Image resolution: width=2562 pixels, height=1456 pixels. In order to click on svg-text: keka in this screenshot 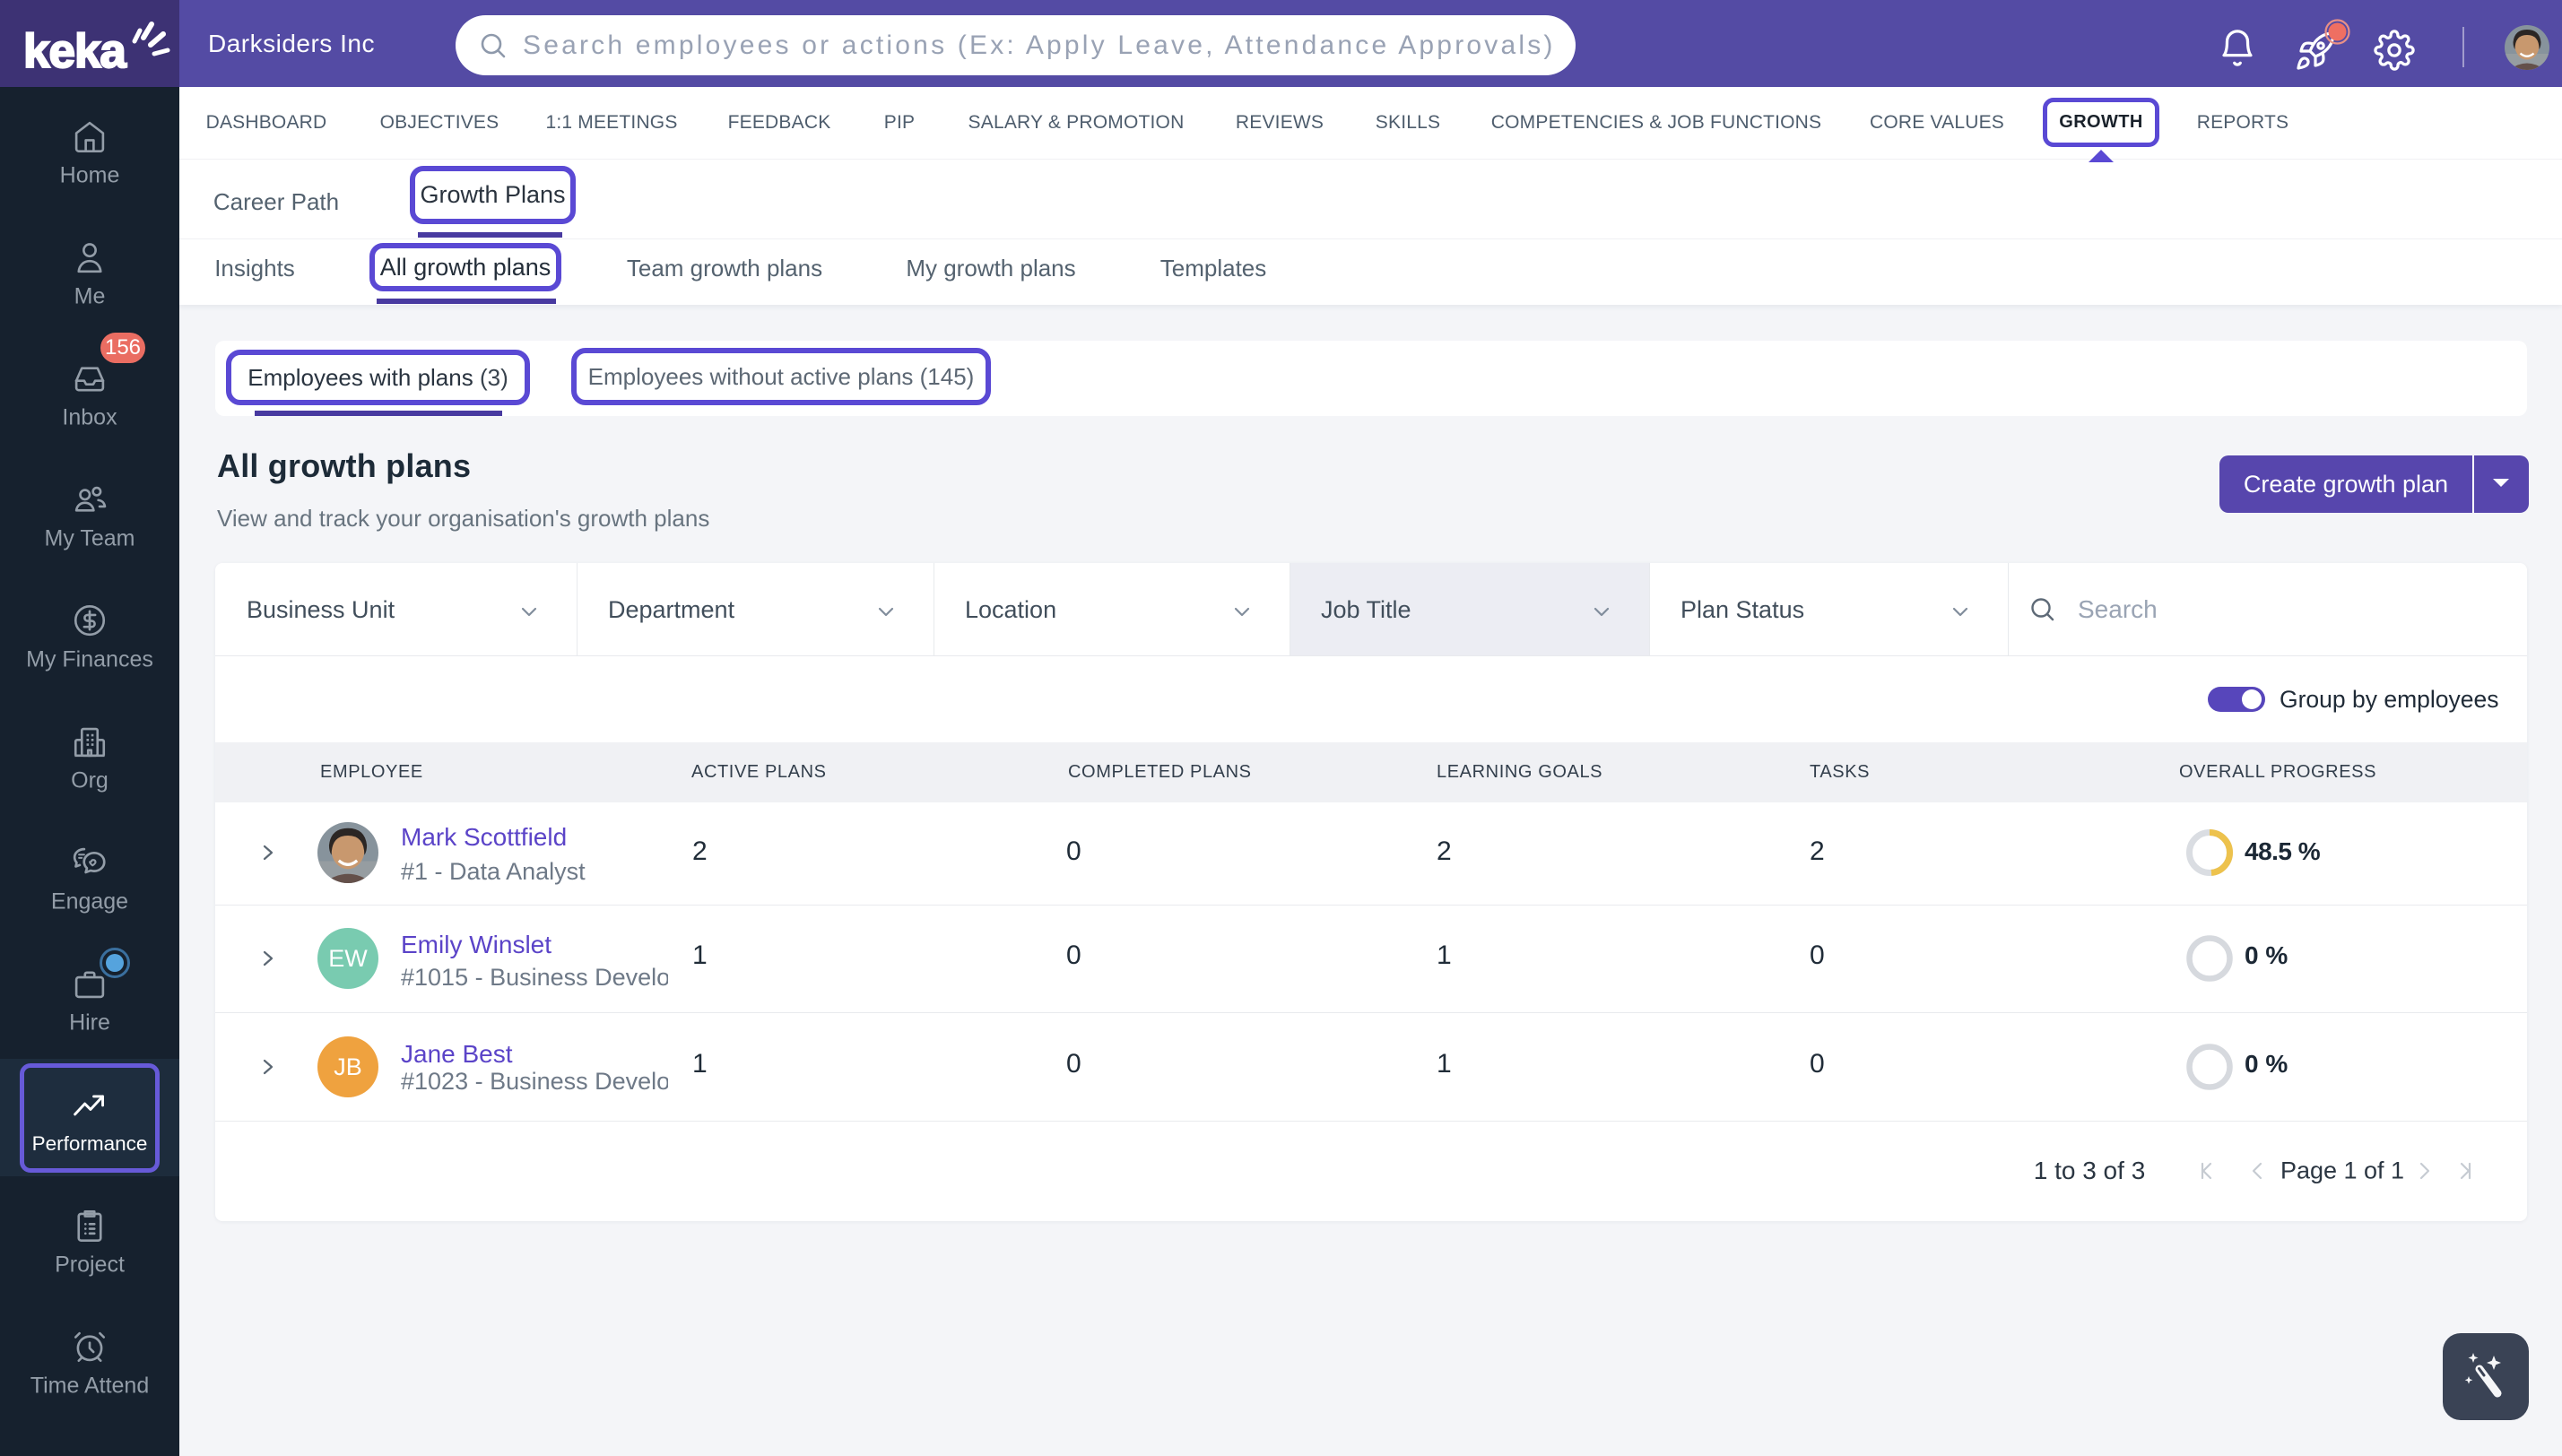, I will do `click(74, 51)`.